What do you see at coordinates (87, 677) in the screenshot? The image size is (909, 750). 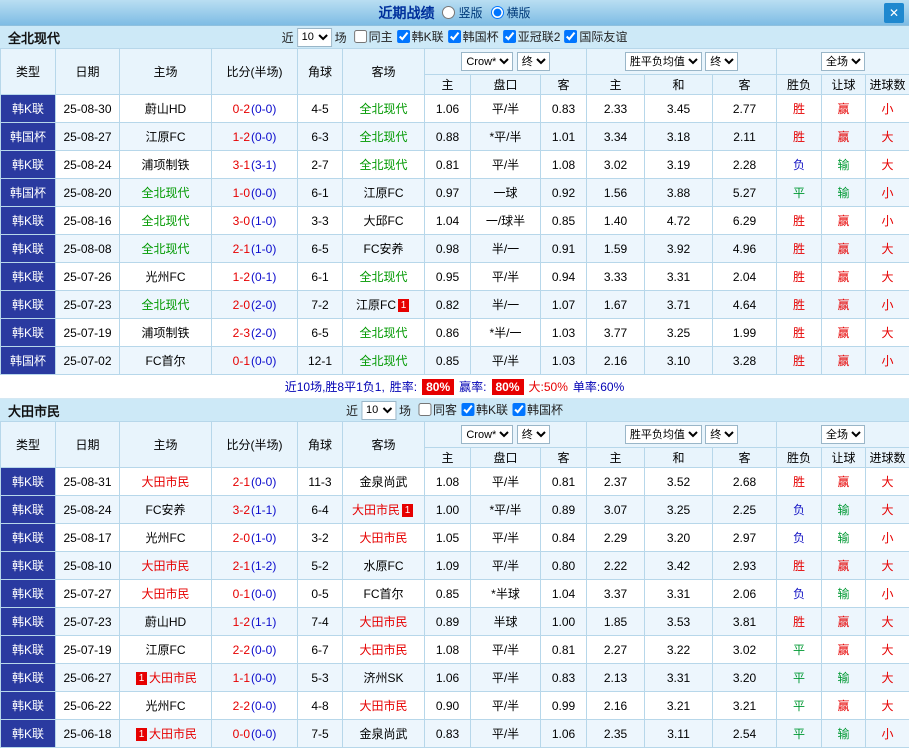 I see `match-date: 25-06-27` at bounding box center [87, 677].